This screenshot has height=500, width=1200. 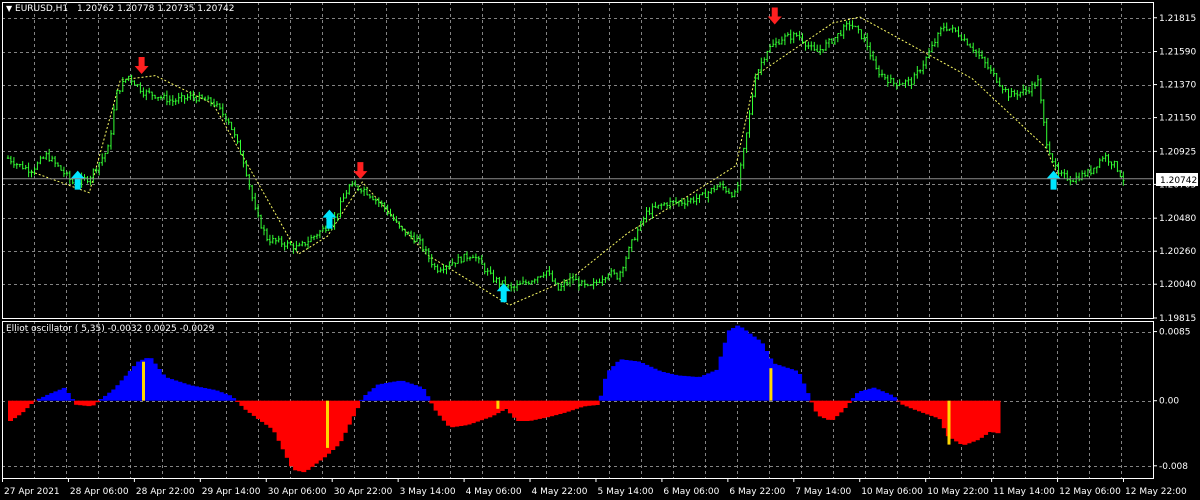 I want to click on price-tick-label: 1.21590, so click(x=1177, y=53).